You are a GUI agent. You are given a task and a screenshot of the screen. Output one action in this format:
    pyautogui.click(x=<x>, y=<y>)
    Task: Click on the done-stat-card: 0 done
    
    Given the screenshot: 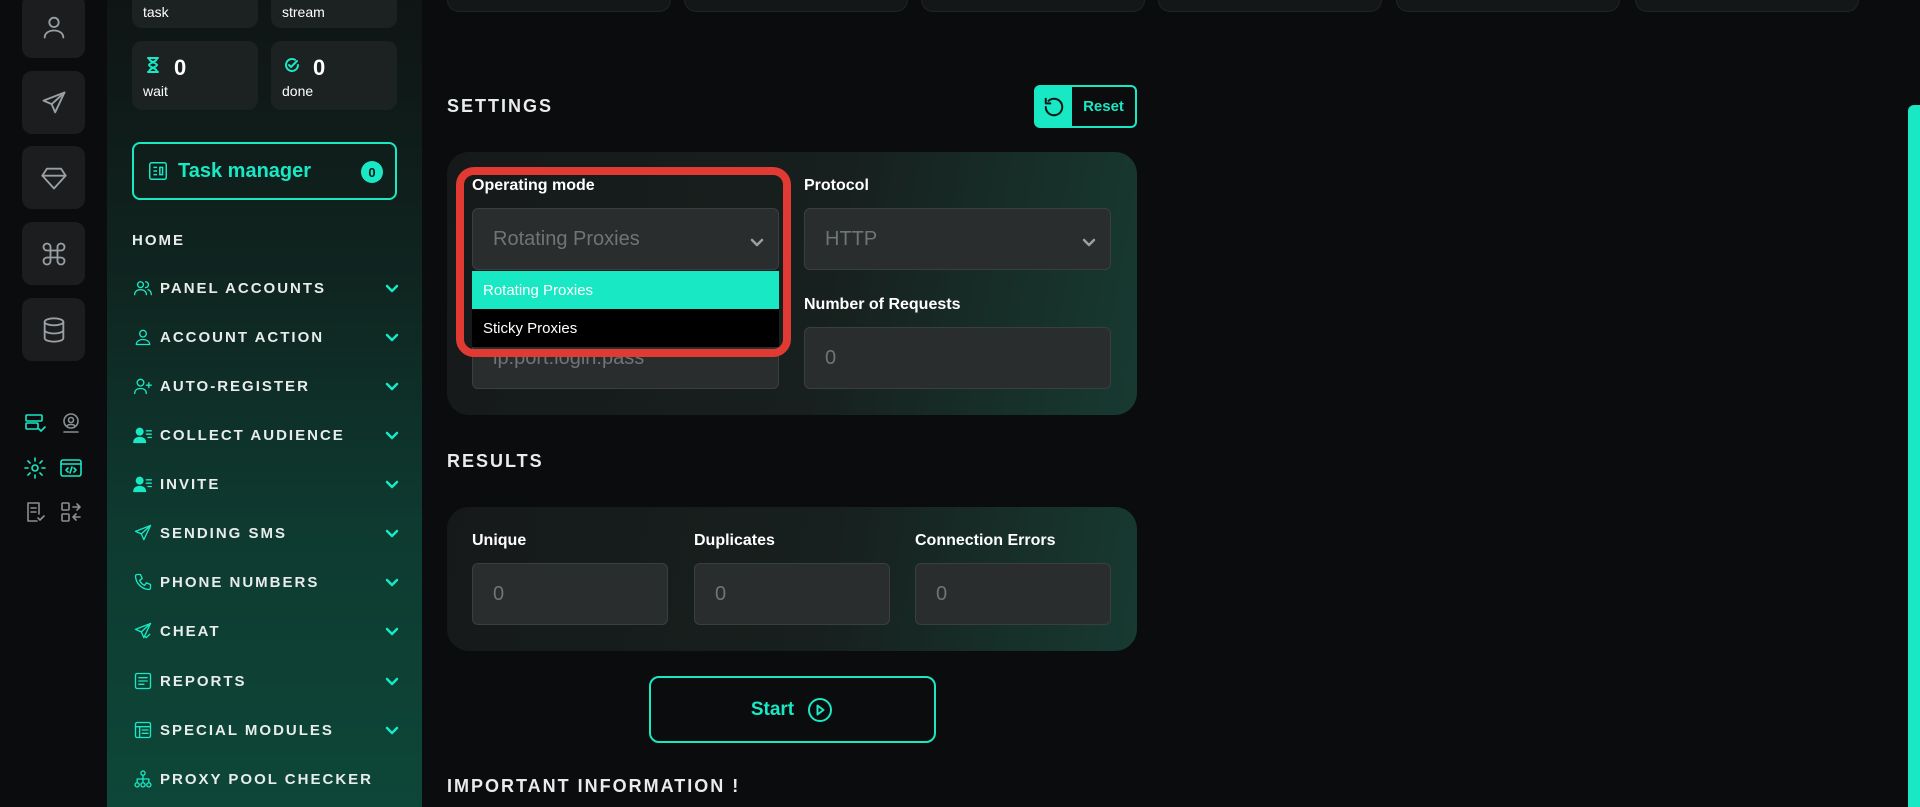 What is the action you would take?
    pyautogui.click(x=334, y=75)
    